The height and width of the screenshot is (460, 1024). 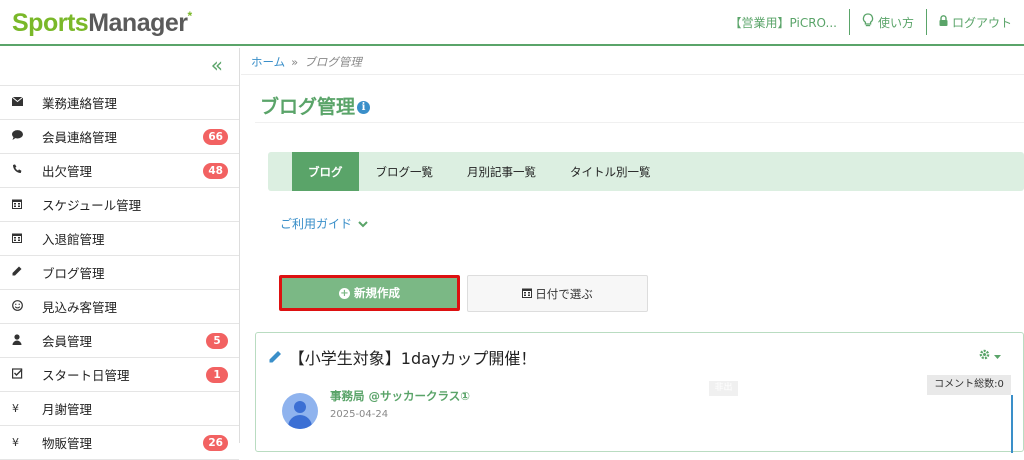 What do you see at coordinates (344, 293) in the screenshot?
I see `plus-circle-icon: +` at bounding box center [344, 293].